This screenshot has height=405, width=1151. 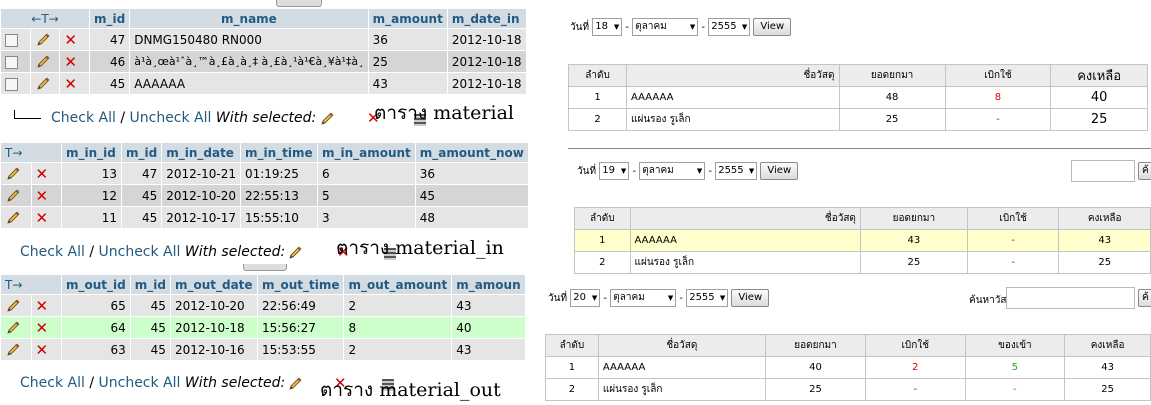 I want to click on column-header-m-out-amount: m_out_amount, so click(x=398, y=284).